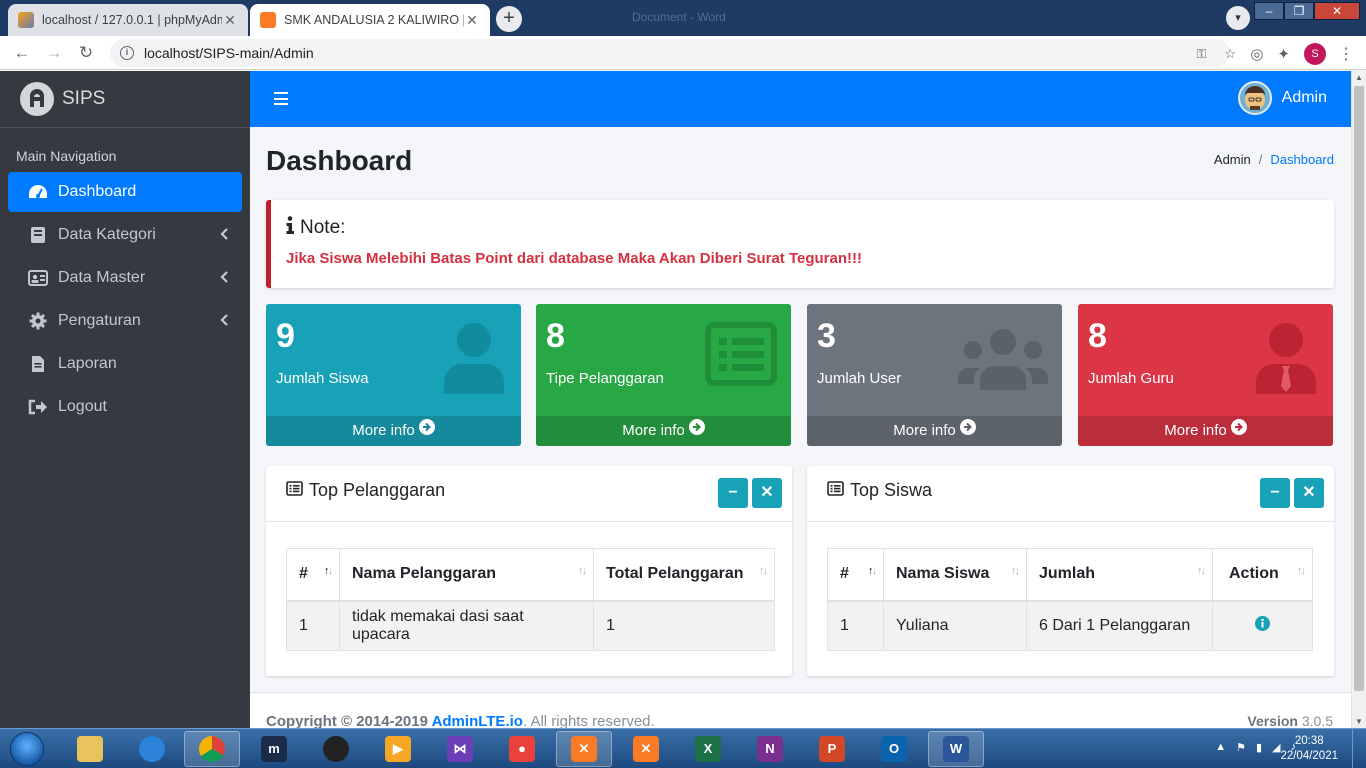 The width and height of the screenshot is (1366, 768). I want to click on arrow-circle-right-icon, so click(1238, 431).